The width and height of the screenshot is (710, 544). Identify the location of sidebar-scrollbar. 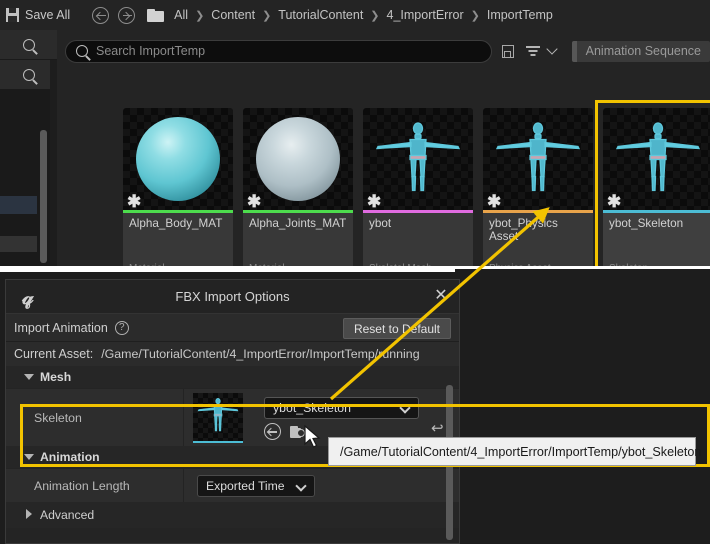
(43, 196).